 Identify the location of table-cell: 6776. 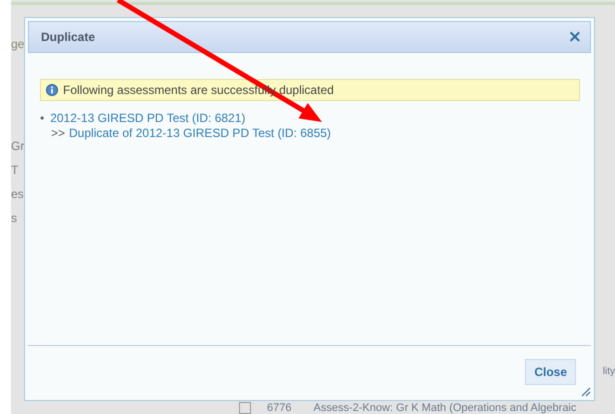
(279, 408).